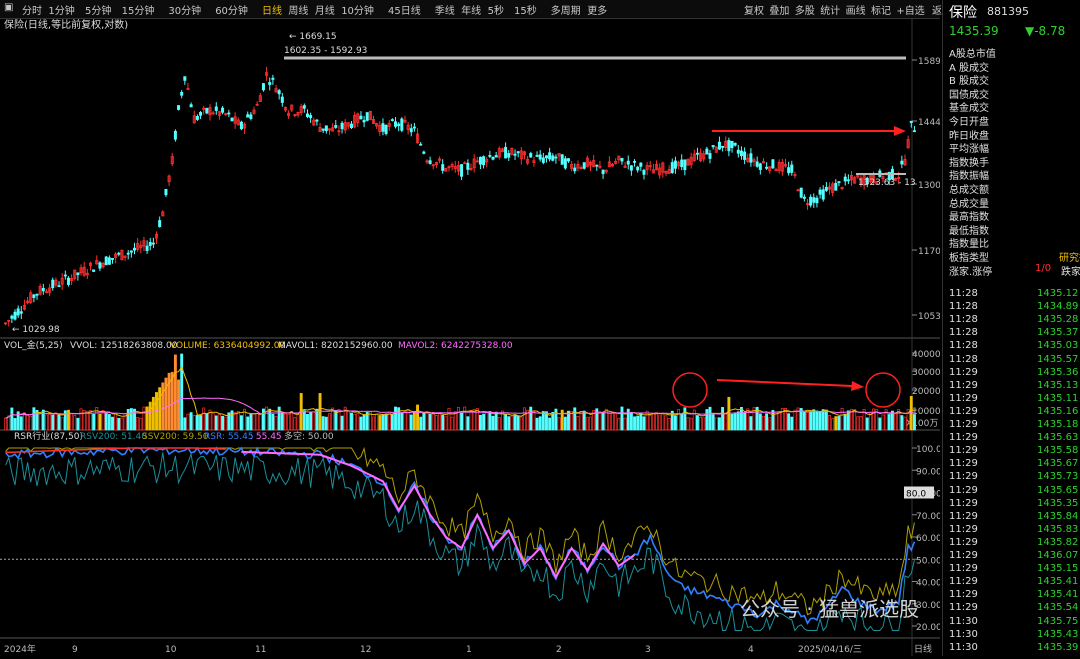 Image resolution: width=1080 pixels, height=659 pixels. Describe the element at coordinates (75, 650) in the screenshot. I see `x-axis-label: 9` at that location.